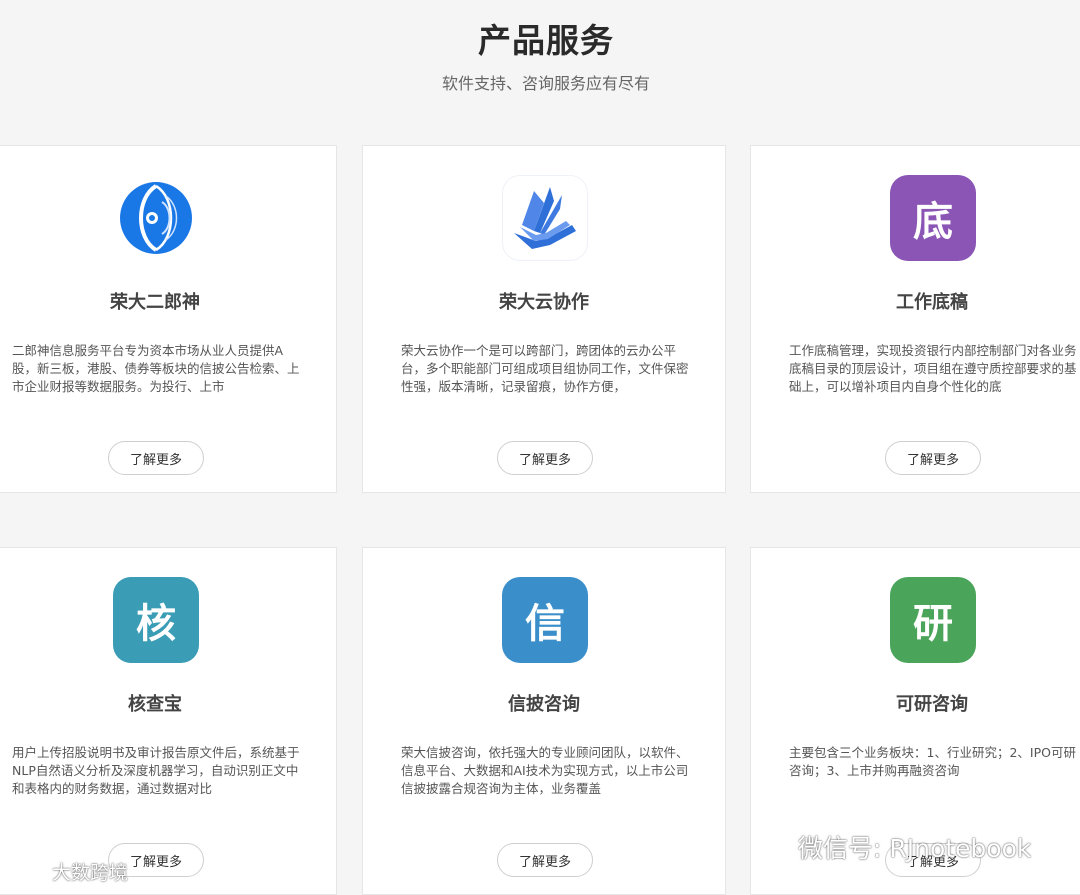  What do you see at coordinates (891, 847) in the screenshot?
I see `watermark-right: 微信号: RJnotebook` at bounding box center [891, 847].